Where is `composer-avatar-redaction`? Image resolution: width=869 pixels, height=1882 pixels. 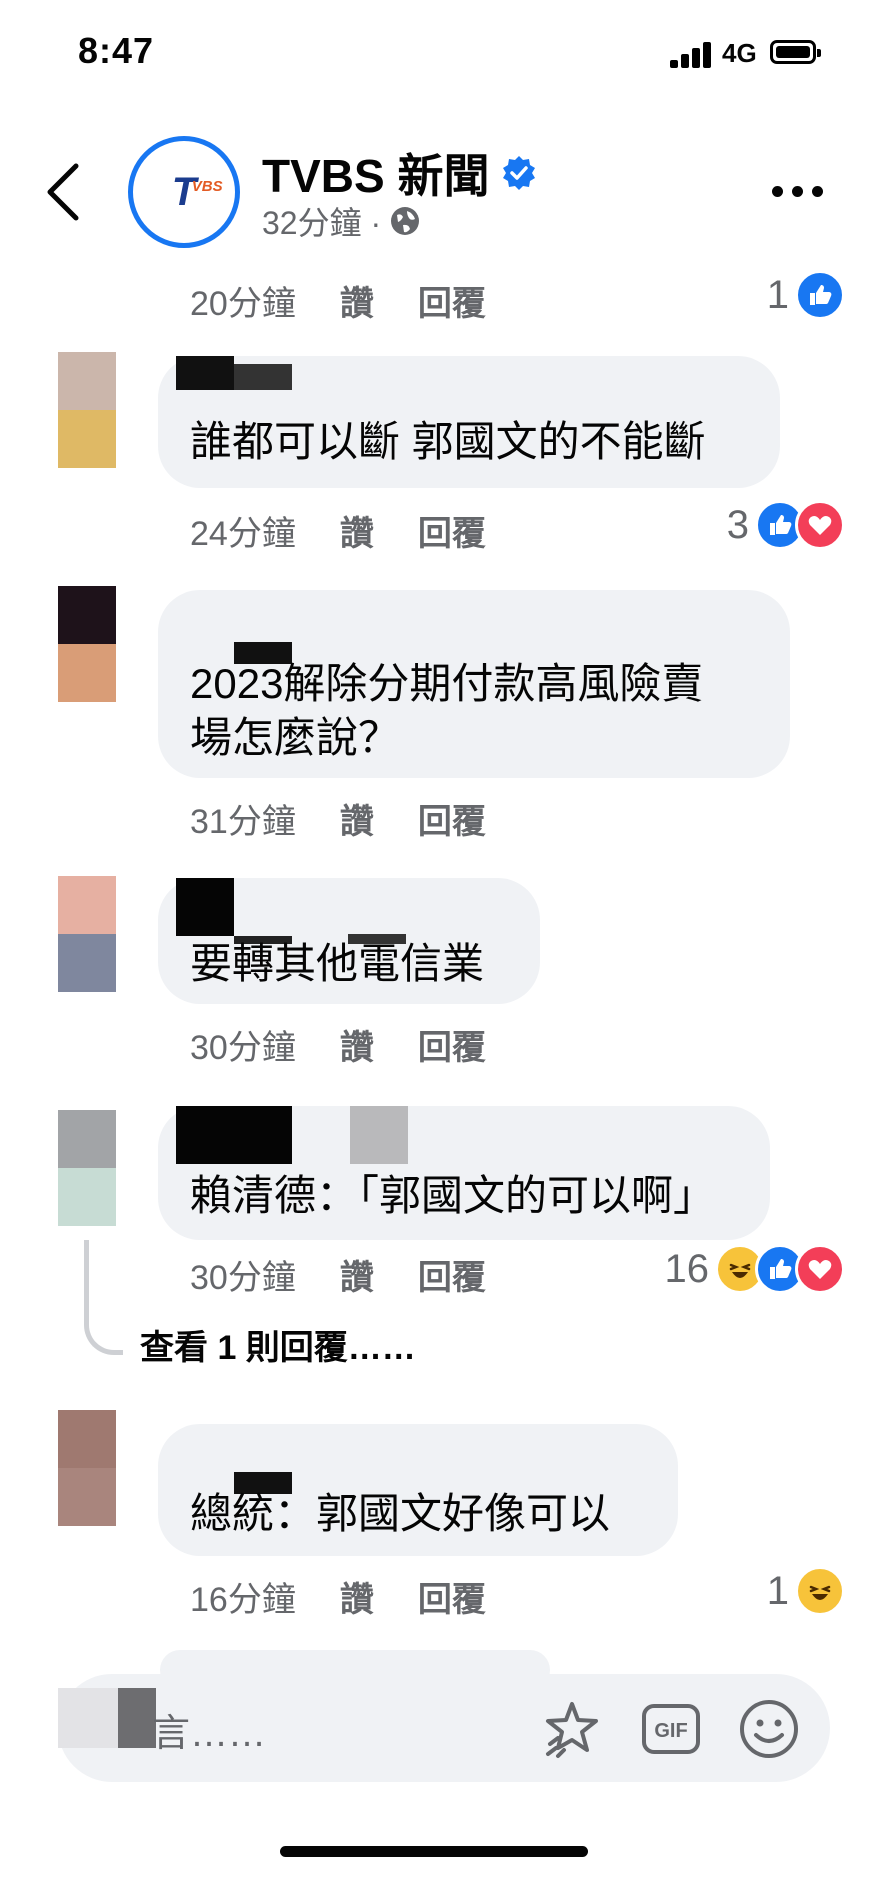
composer-avatar-redaction is located at coordinates (137, 1718).